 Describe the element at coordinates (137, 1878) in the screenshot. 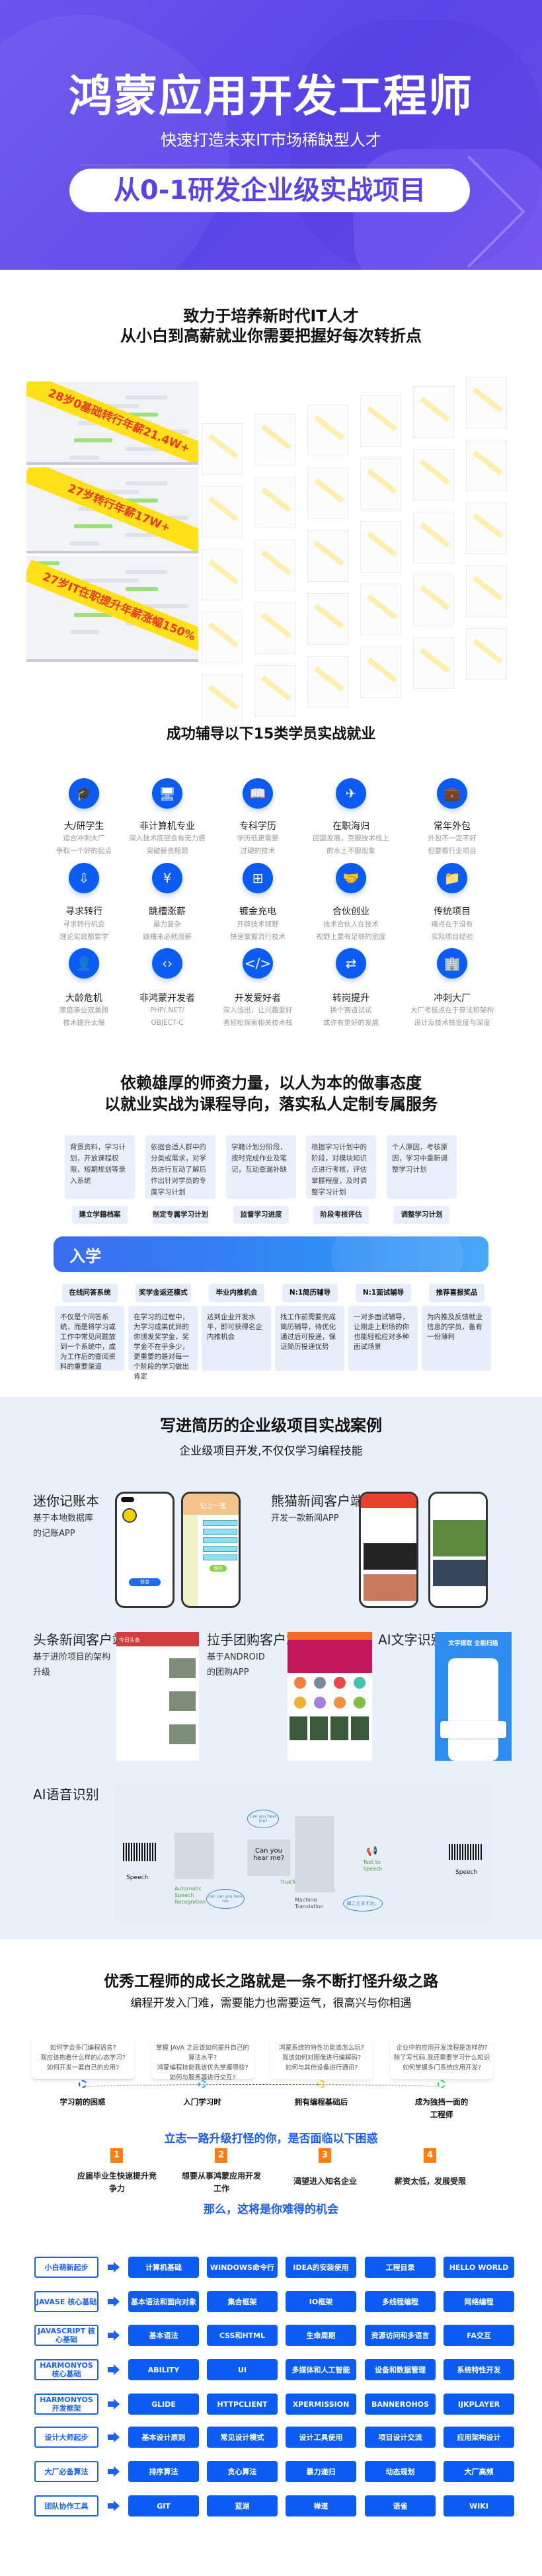

I see `speech-label: Speech` at that location.